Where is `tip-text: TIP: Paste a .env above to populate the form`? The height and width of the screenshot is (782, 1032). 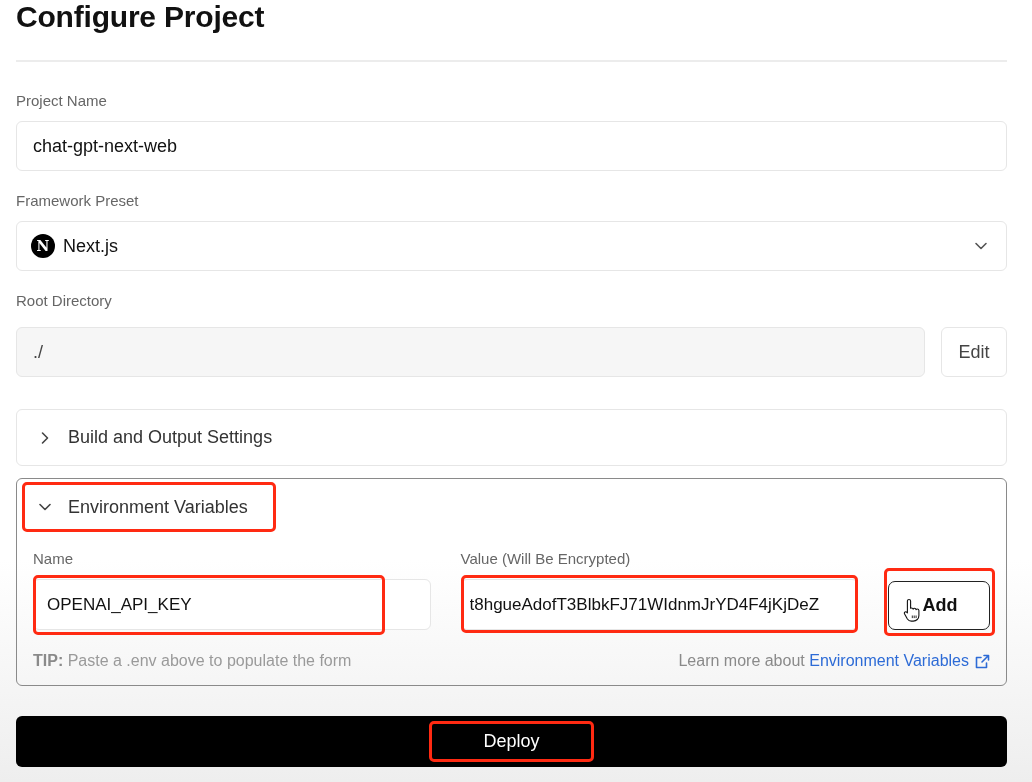
tip-text: TIP: Paste a .env above to populate the form is located at coordinates (192, 661).